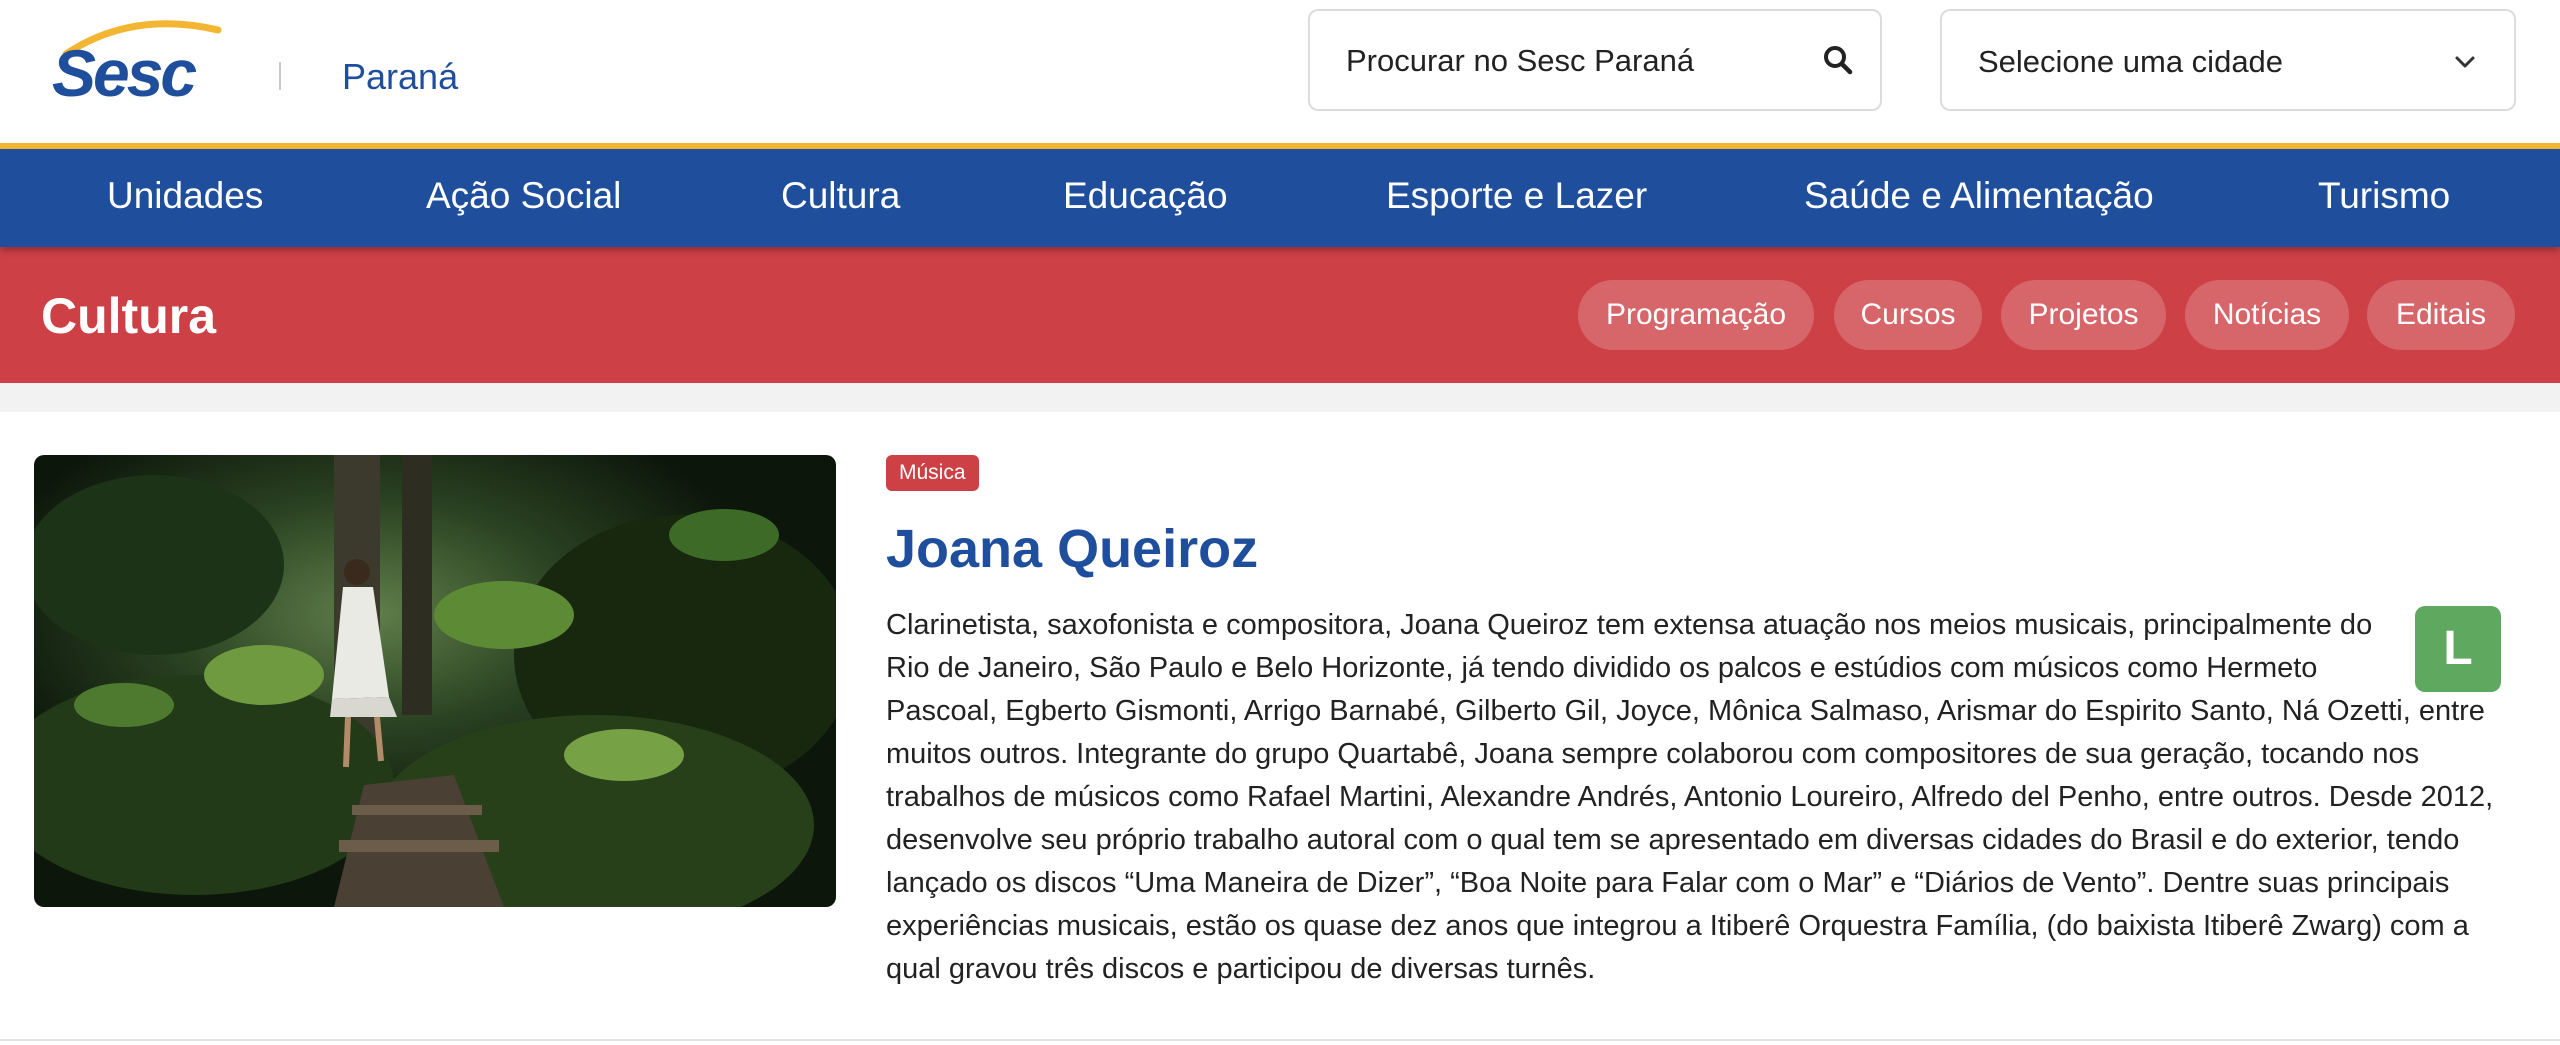  Describe the element at coordinates (185, 196) in the screenshot. I see `nav-item-unidades: Unidades` at that location.